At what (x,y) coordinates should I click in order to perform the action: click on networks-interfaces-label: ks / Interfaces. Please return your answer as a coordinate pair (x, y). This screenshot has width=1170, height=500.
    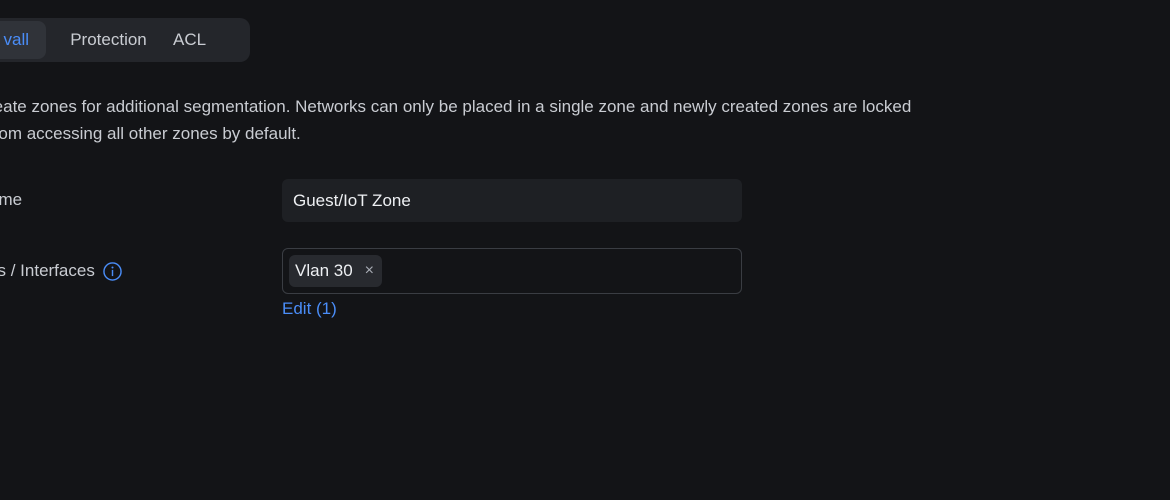
    Looking at the image, I should click on (61, 271).